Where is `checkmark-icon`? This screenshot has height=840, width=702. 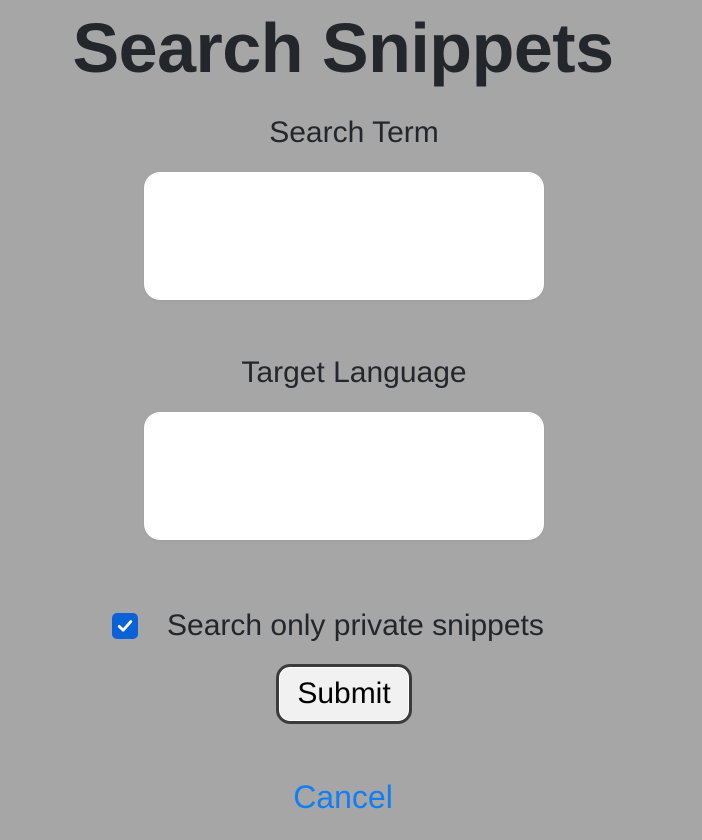 checkmark-icon is located at coordinates (125, 626).